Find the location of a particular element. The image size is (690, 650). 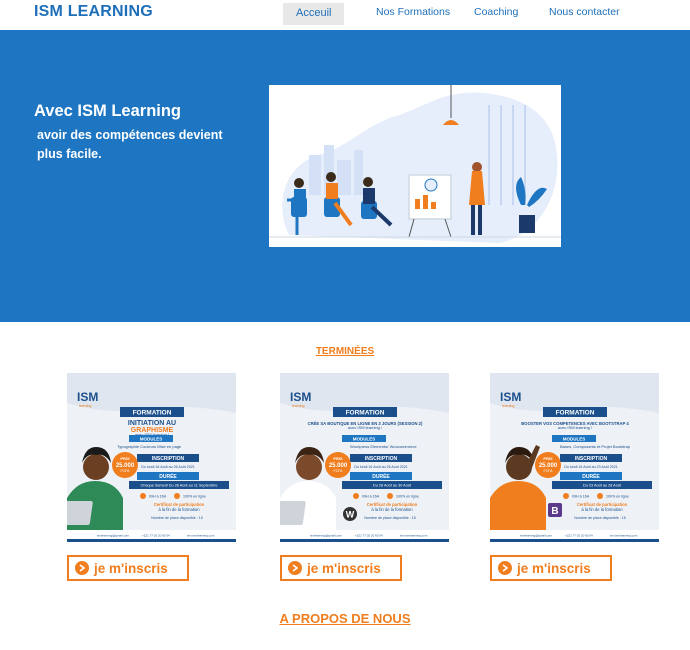

poster-modules: Bases, Composants et Projet Bootstrap is located at coordinates (595, 446).